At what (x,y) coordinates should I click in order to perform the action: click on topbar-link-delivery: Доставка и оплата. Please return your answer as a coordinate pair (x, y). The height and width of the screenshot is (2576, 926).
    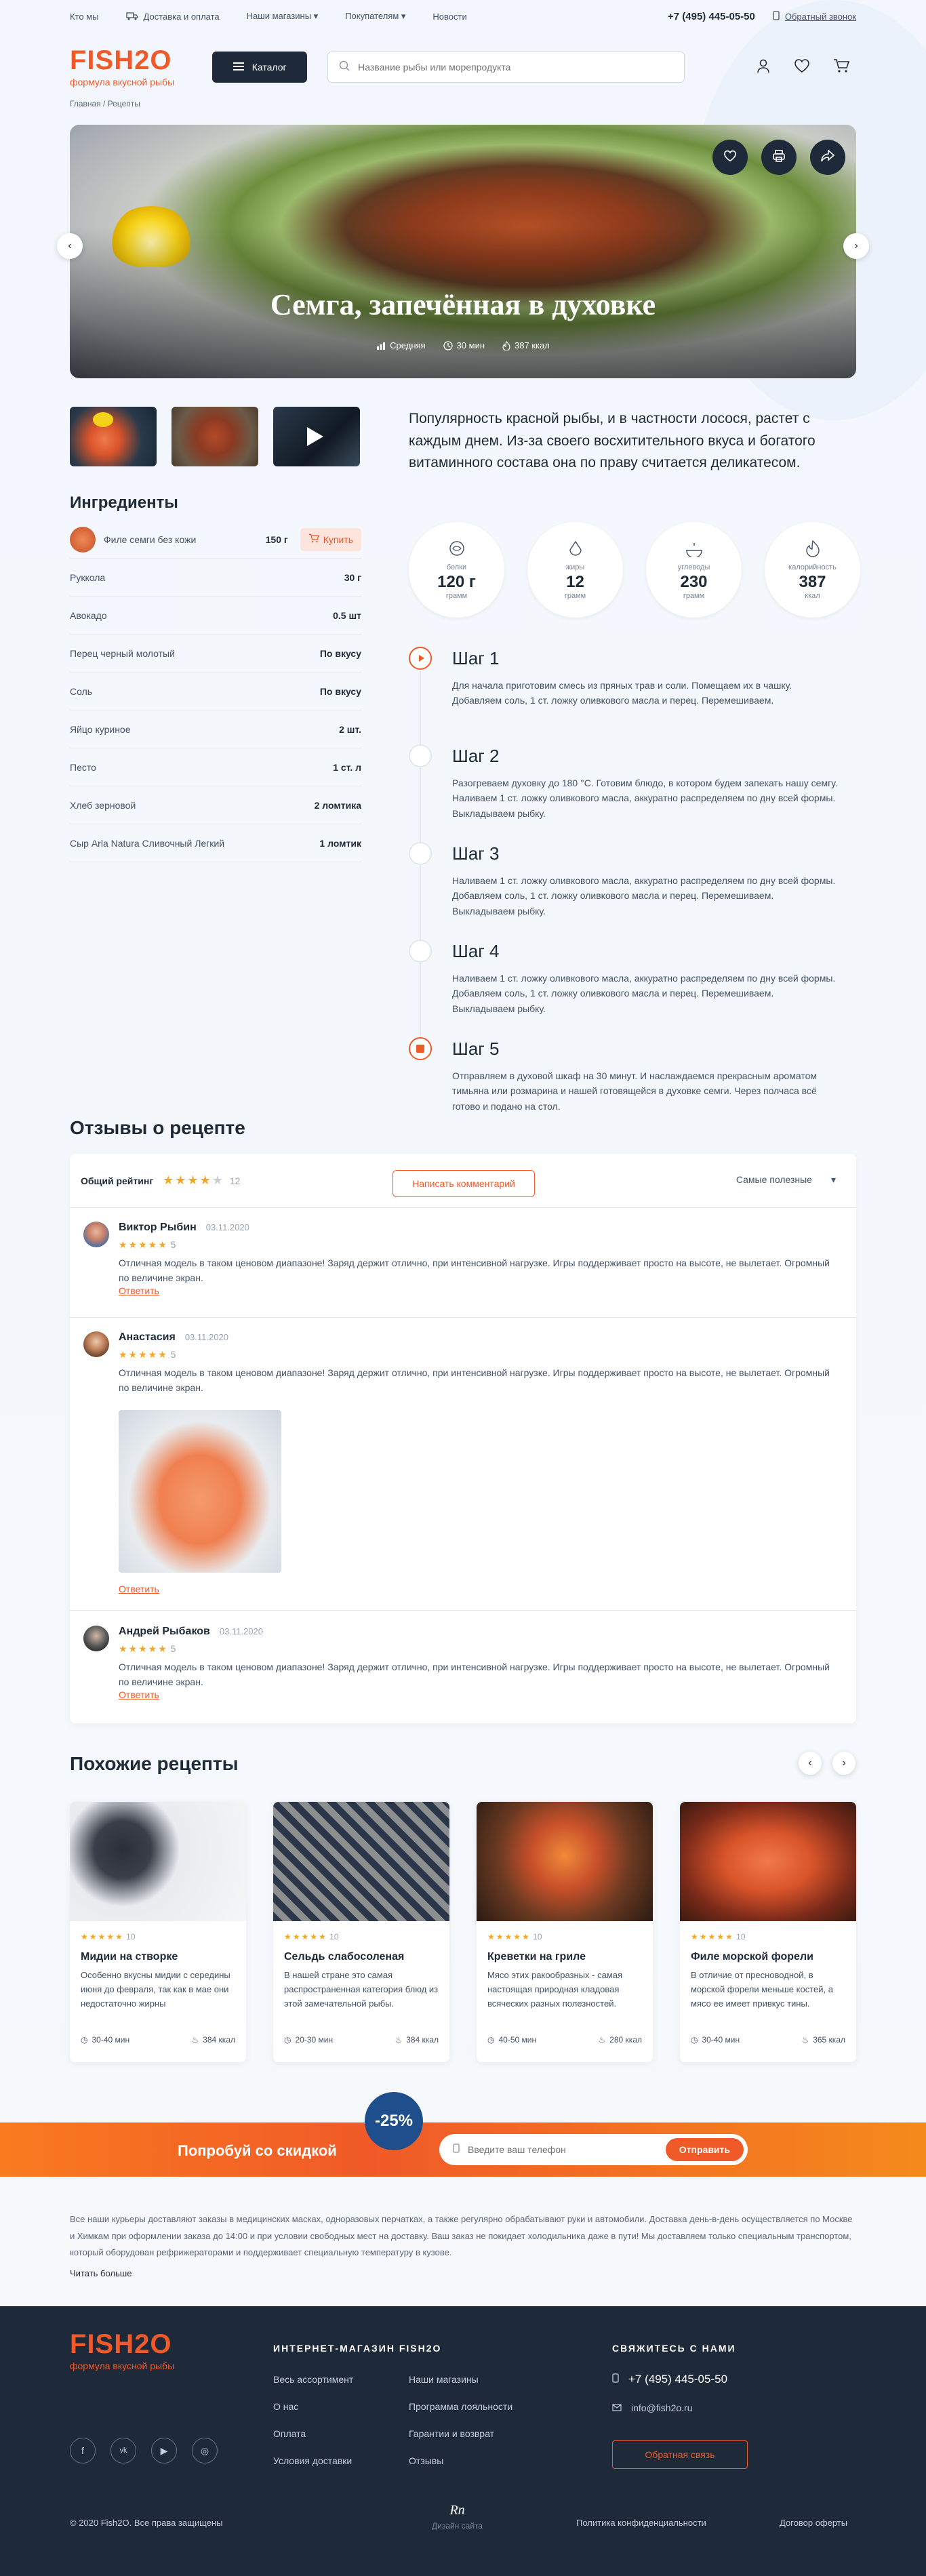
    Looking at the image, I should click on (172, 17).